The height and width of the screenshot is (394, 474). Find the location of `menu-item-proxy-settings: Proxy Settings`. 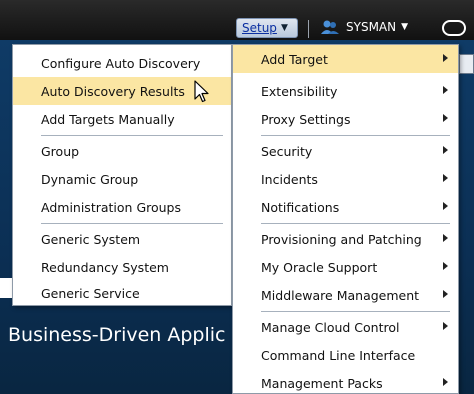

menu-item-proxy-settings: Proxy Settings is located at coordinates (345, 119).